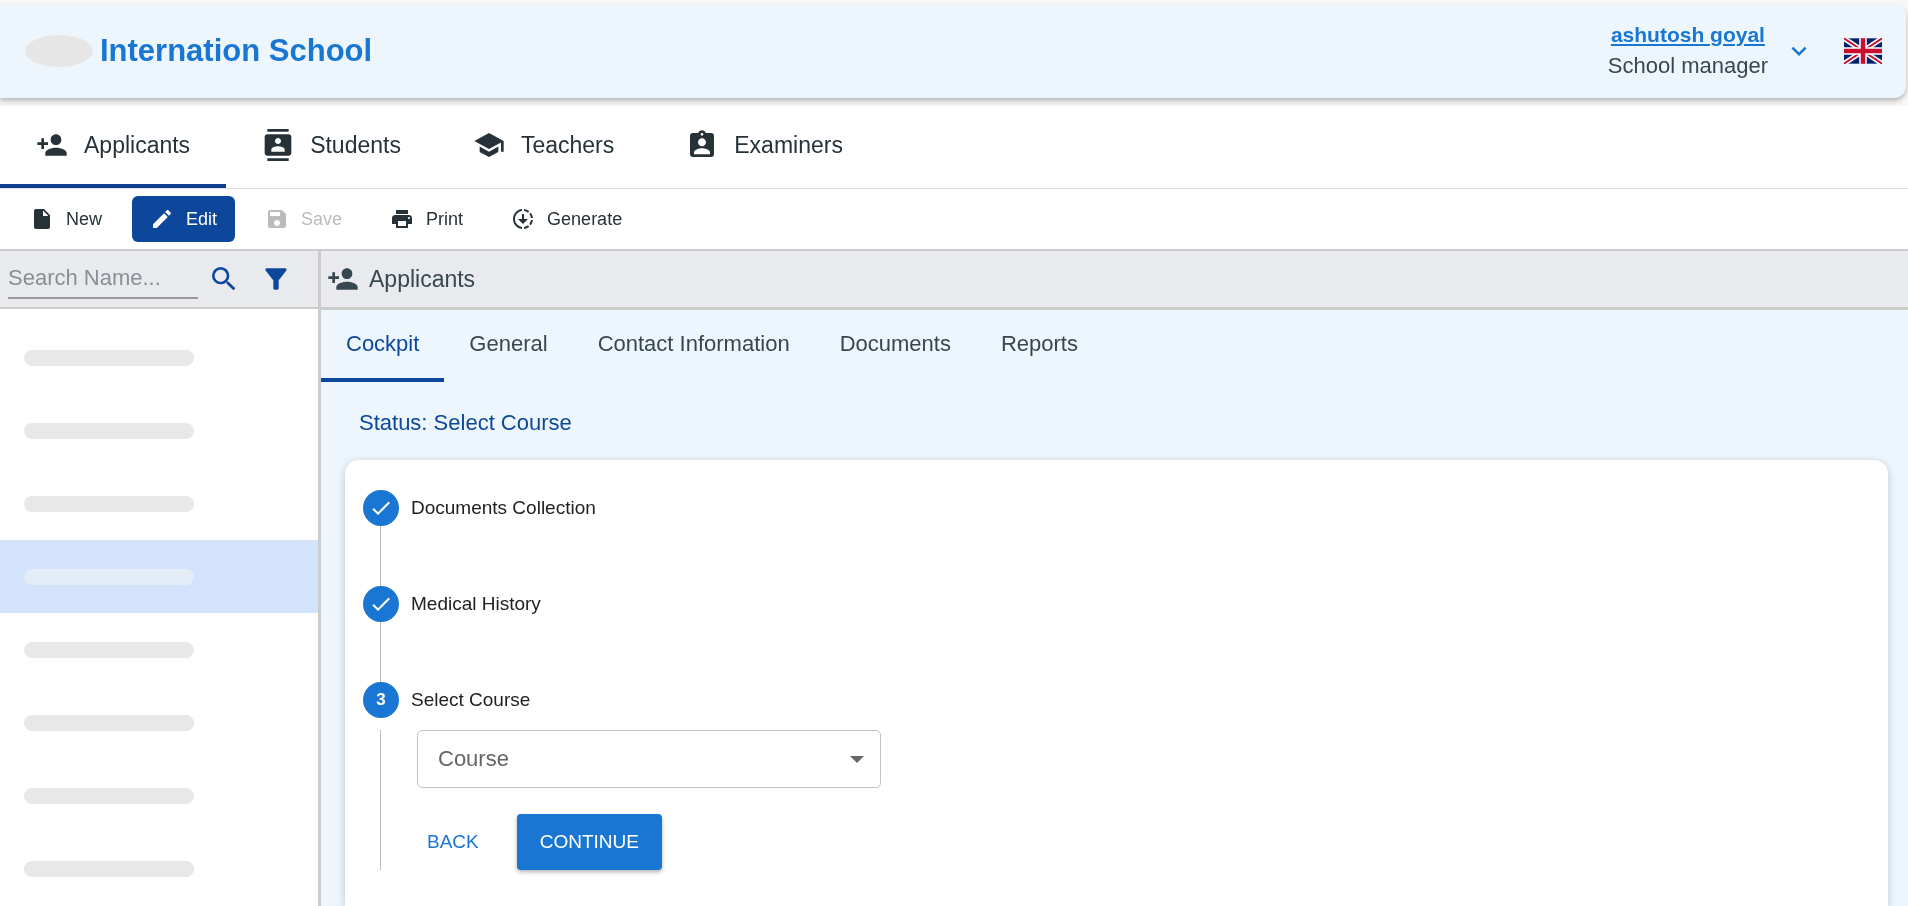 This screenshot has height=906, width=1908. What do you see at coordinates (895, 346) in the screenshot?
I see `section-tab: Documents` at bounding box center [895, 346].